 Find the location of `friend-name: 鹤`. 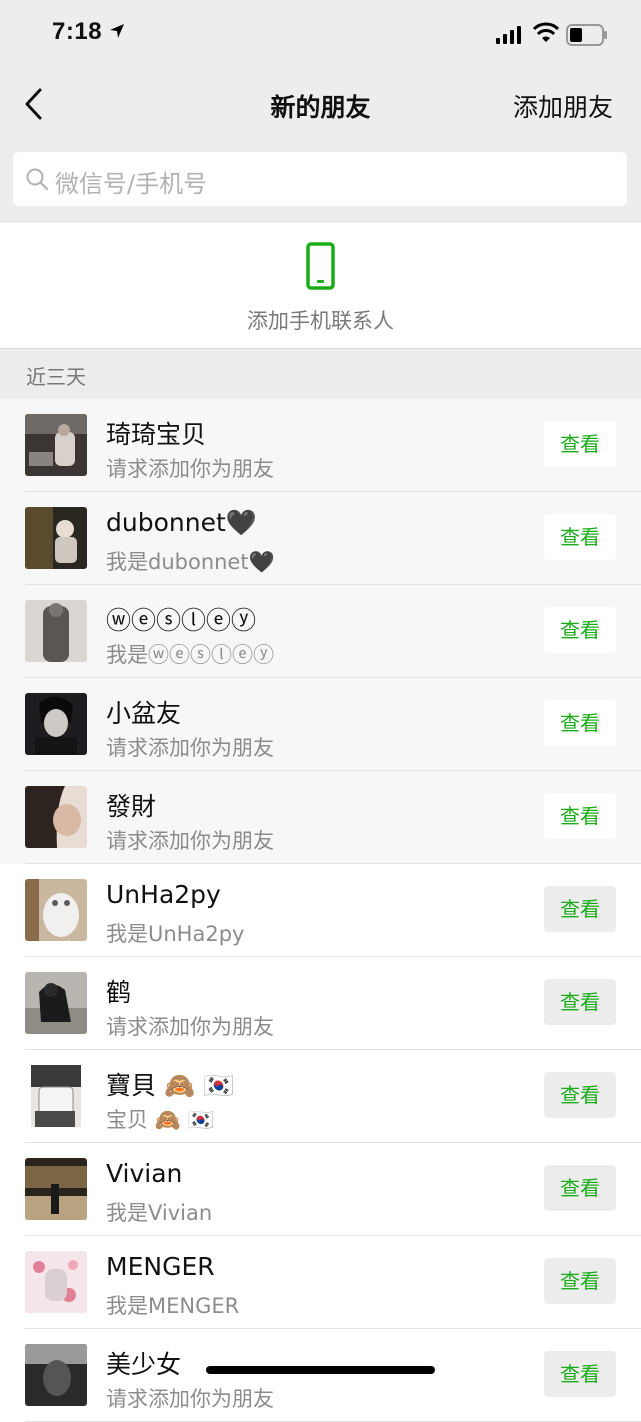

friend-name: 鹤 is located at coordinates (119, 992).